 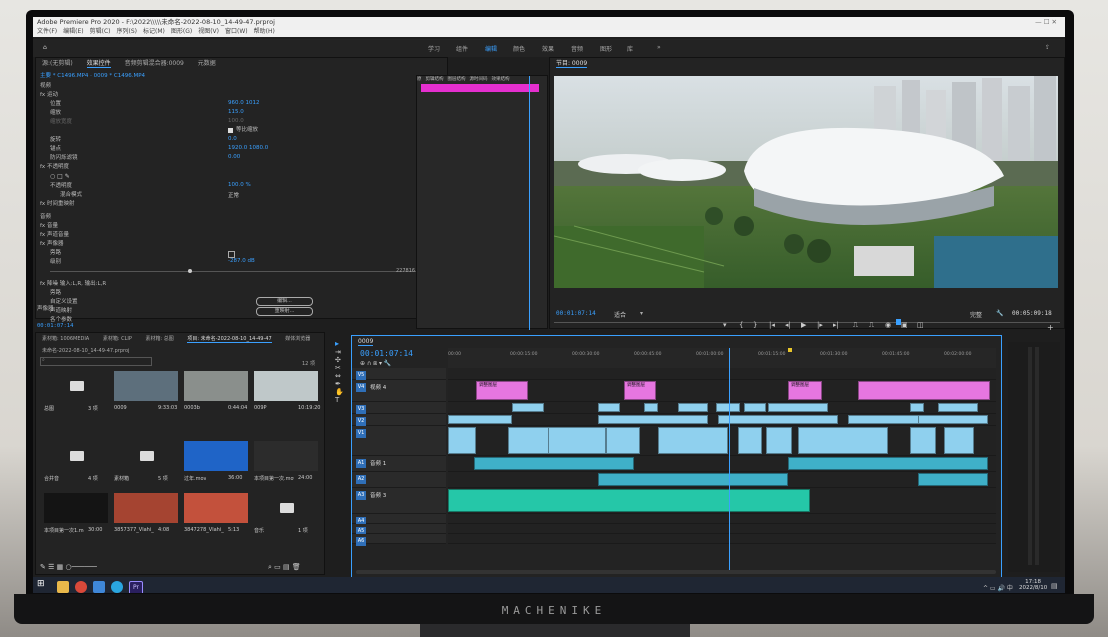 What do you see at coordinates (73, 31) in the screenshot?
I see `menu-item-1: 编辑(E)` at bounding box center [73, 31].